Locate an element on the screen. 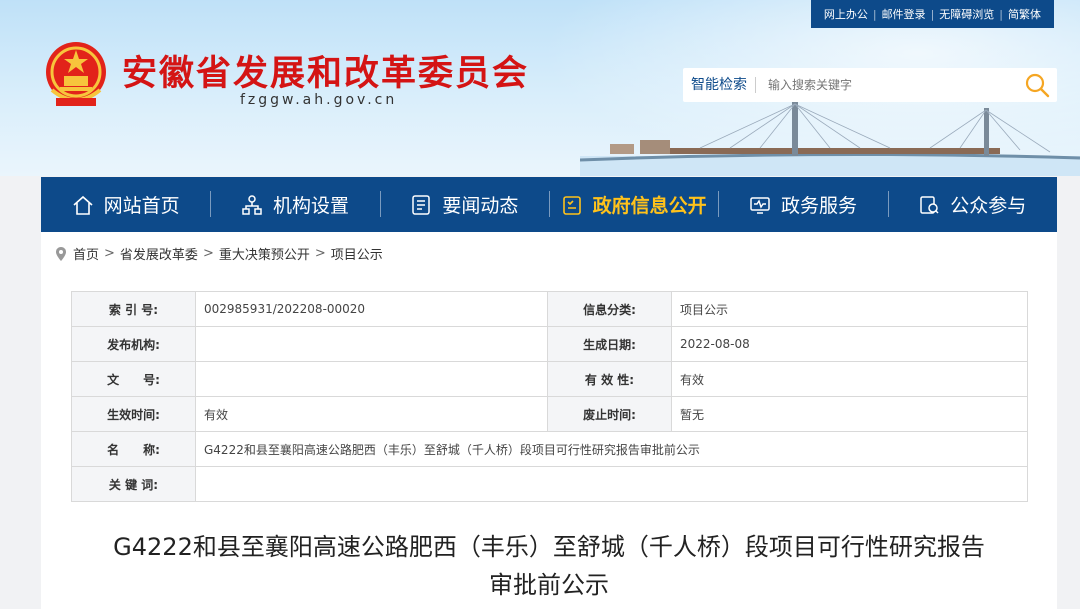 The width and height of the screenshot is (1080, 609). nav-item-label: 公众参与 is located at coordinates (988, 206).